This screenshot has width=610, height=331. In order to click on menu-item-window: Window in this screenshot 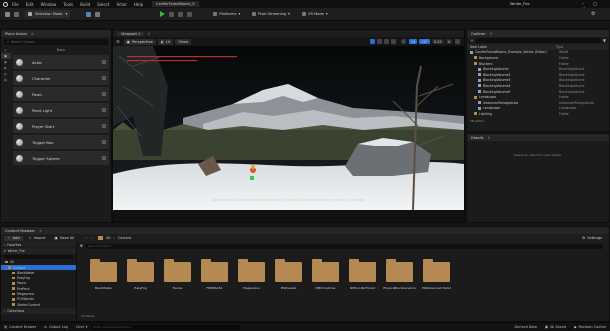, I will do `click(48, 4)`.